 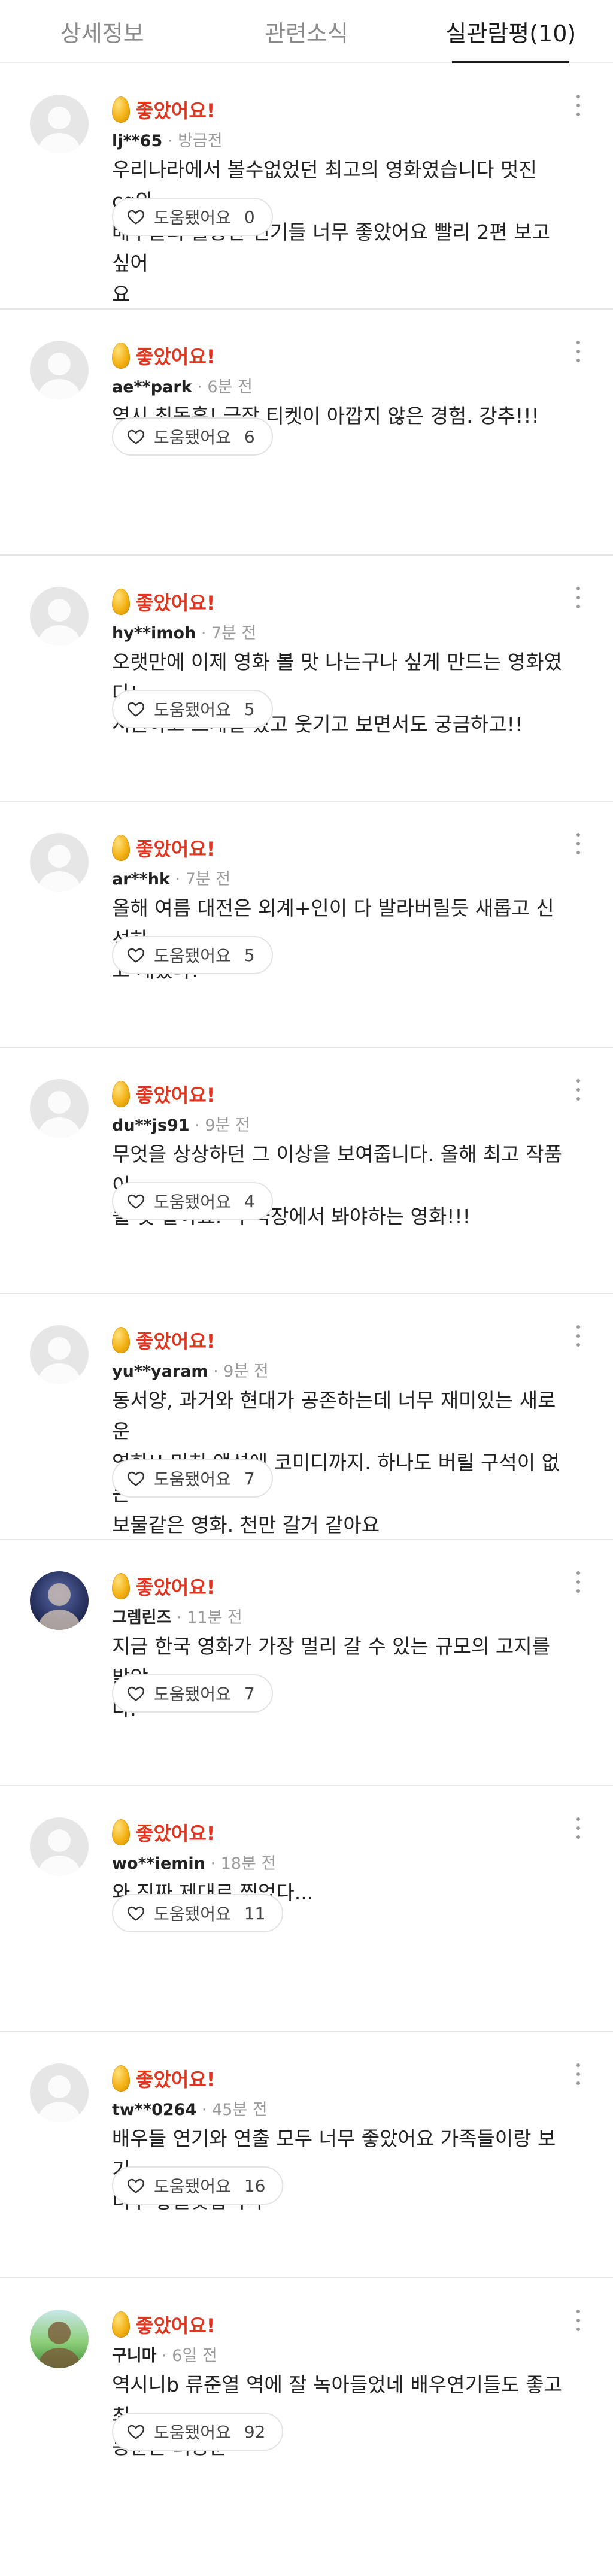 What do you see at coordinates (154, 633) in the screenshot?
I see `reviewer-name: hy**imoh` at bounding box center [154, 633].